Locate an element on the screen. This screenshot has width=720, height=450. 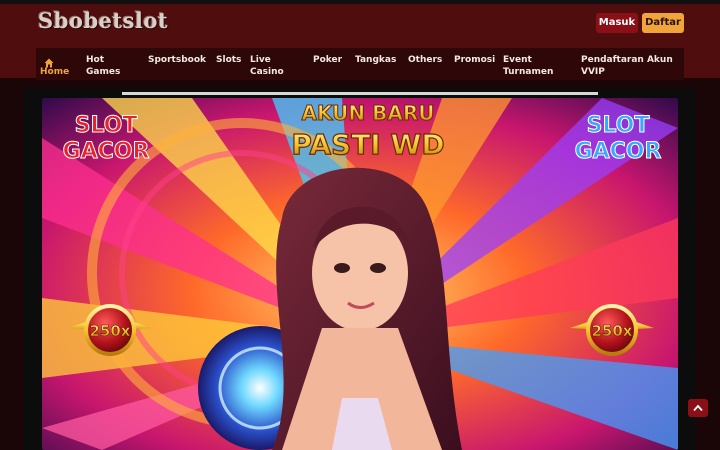
nav-item-home: Home is located at coordinates (54, 72).